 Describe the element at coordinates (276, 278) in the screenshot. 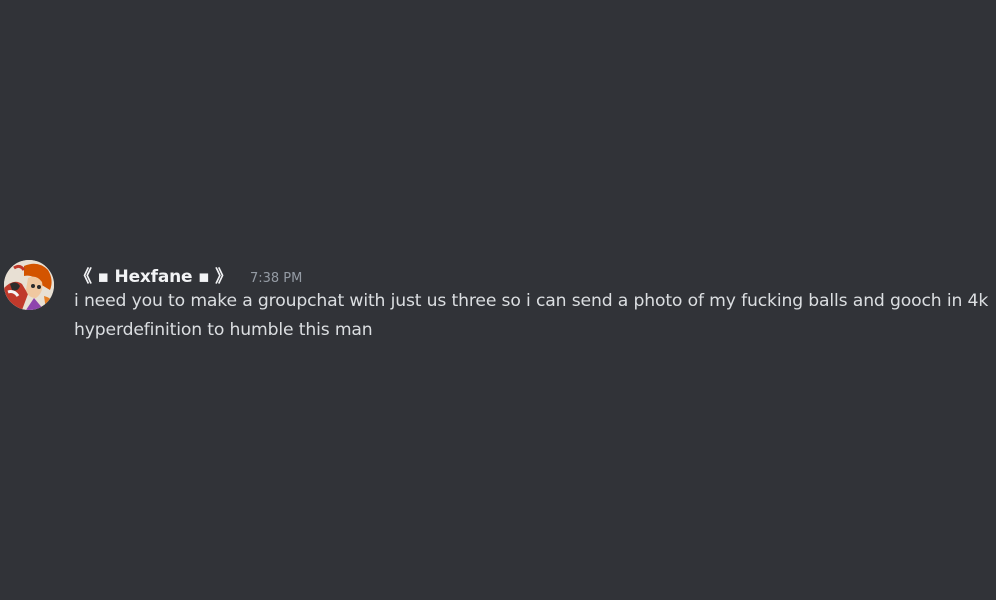

I see `message-timestamp: 7:38 PM` at that location.